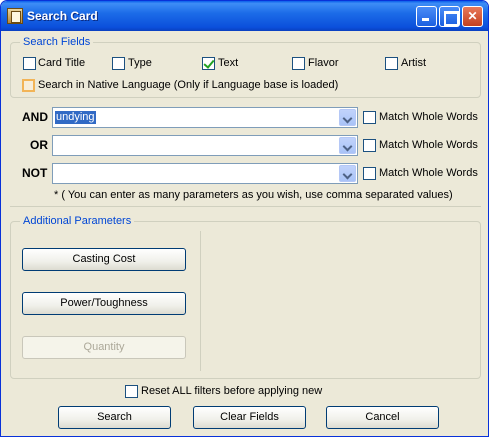 Image resolution: width=489 pixels, height=437 pixels. What do you see at coordinates (62, 63) in the screenshot?
I see `card-title-label: Card Title` at bounding box center [62, 63].